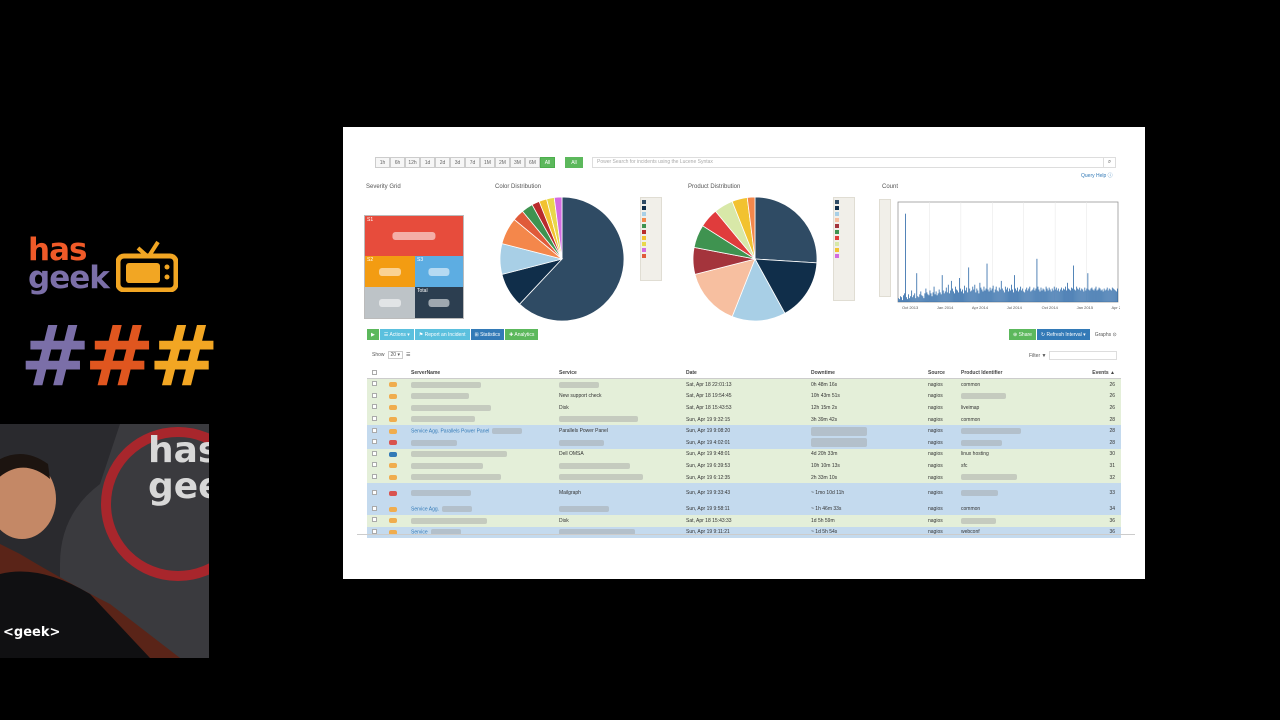  What do you see at coordinates (1109, 162) in the screenshot?
I see `search-icon: ⌕` at bounding box center [1109, 162].